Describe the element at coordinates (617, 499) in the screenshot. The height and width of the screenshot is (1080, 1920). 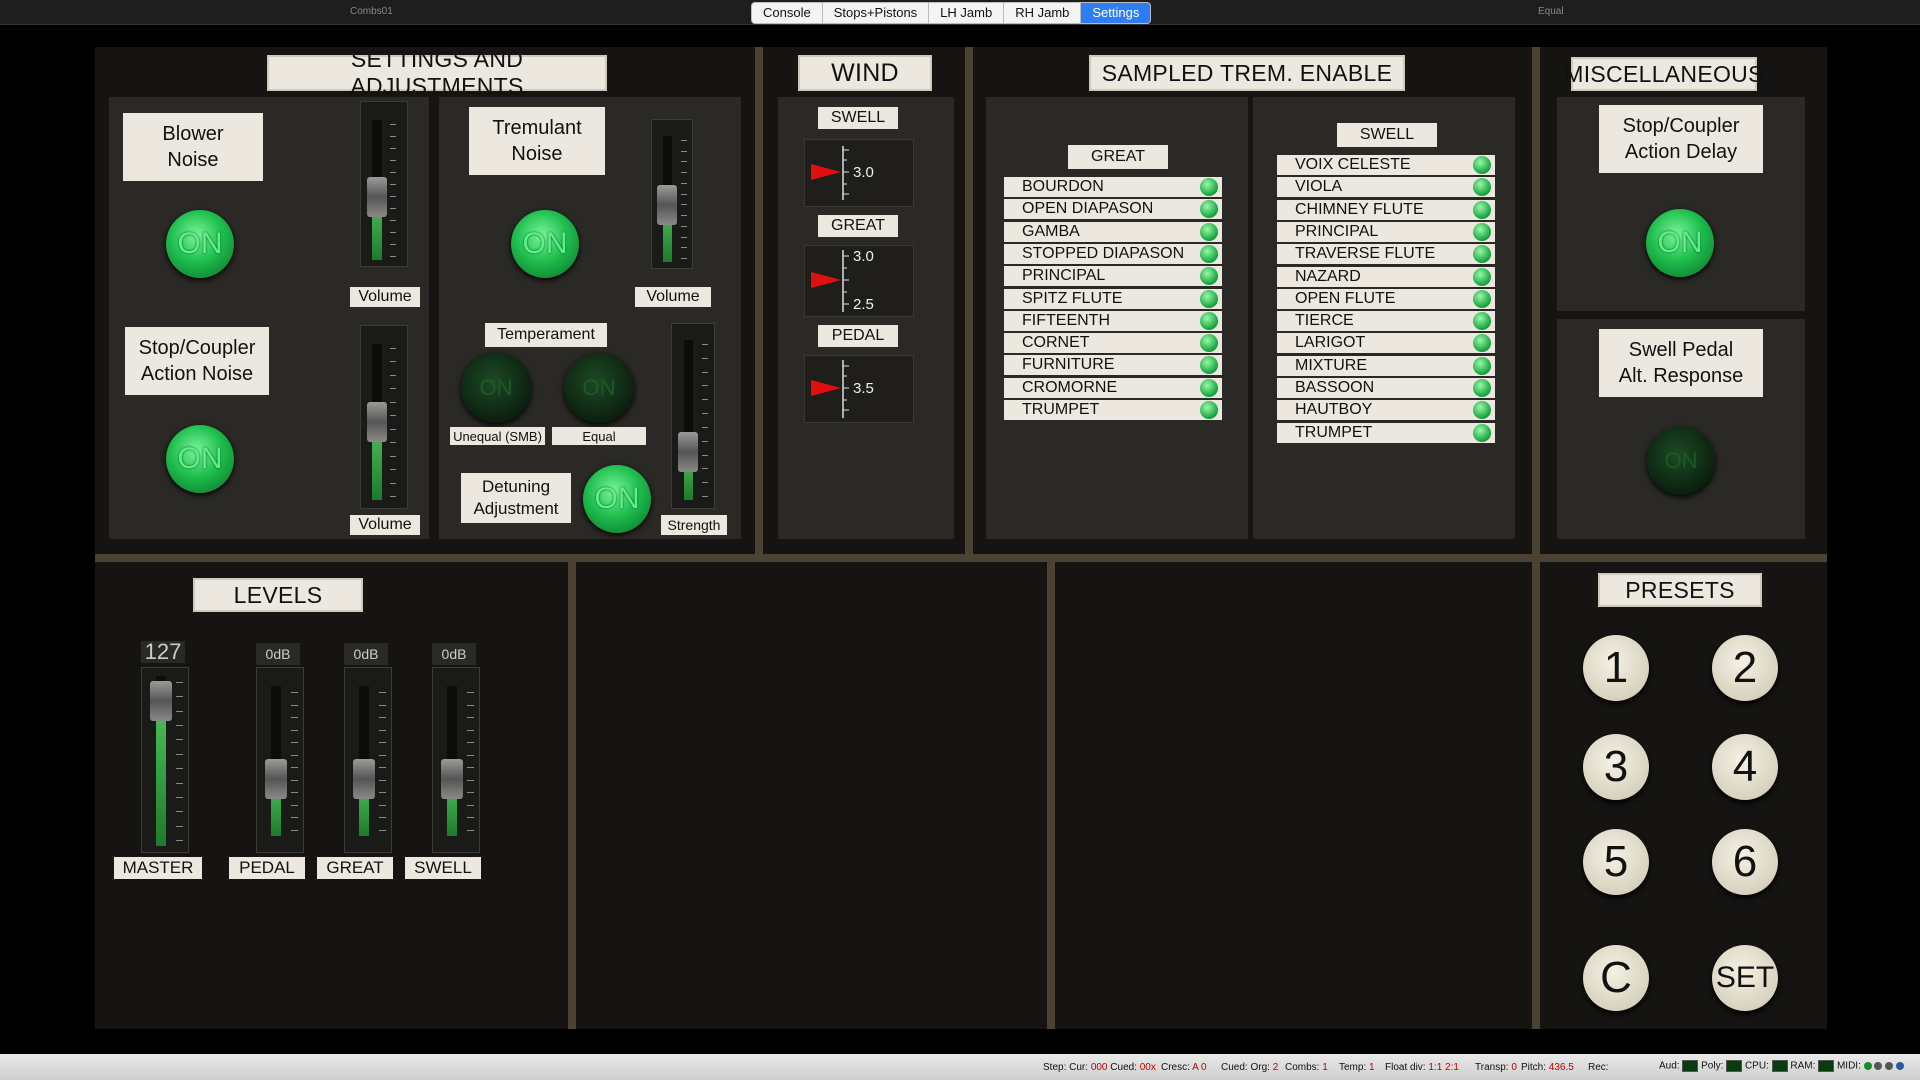
I see `detuning-adjustment-toggle: ON` at that location.